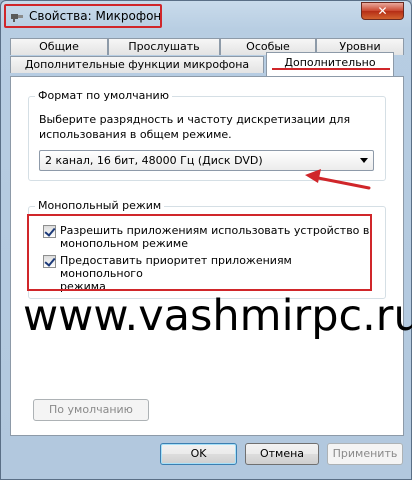 The width and height of the screenshot is (412, 480). What do you see at coordinates (217, 316) in the screenshot?
I see `site-watermark: www.vashmirpc.ru` at bounding box center [217, 316].